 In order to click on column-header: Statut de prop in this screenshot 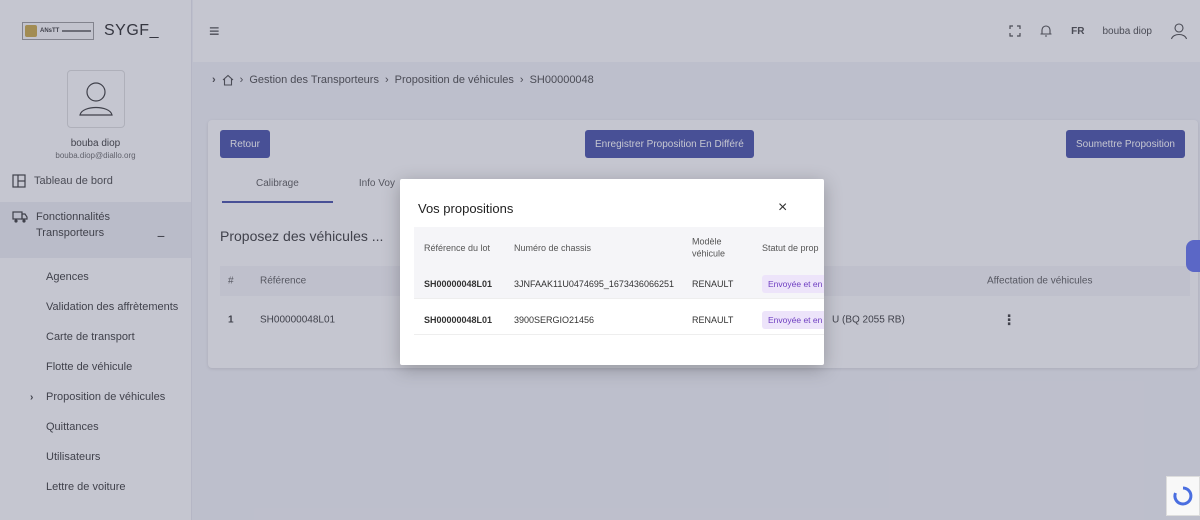, I will do `click(790, 248)`.